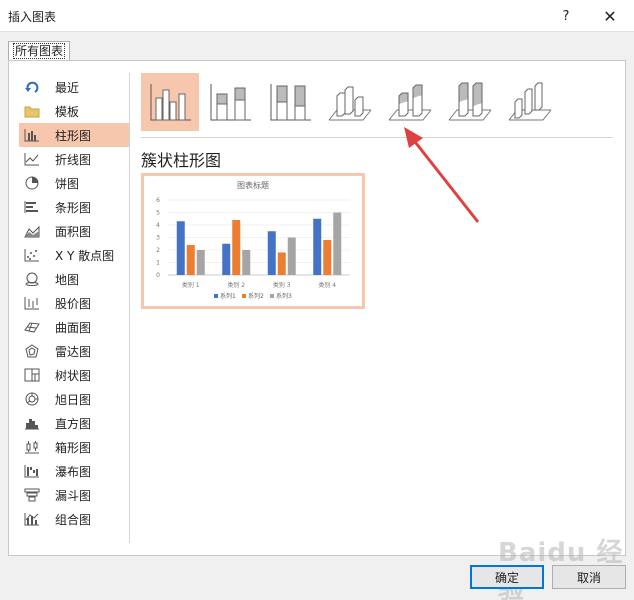 This screenshot has width=634, height=600. I want to click on pie-chart-icon, so click(32, 183).